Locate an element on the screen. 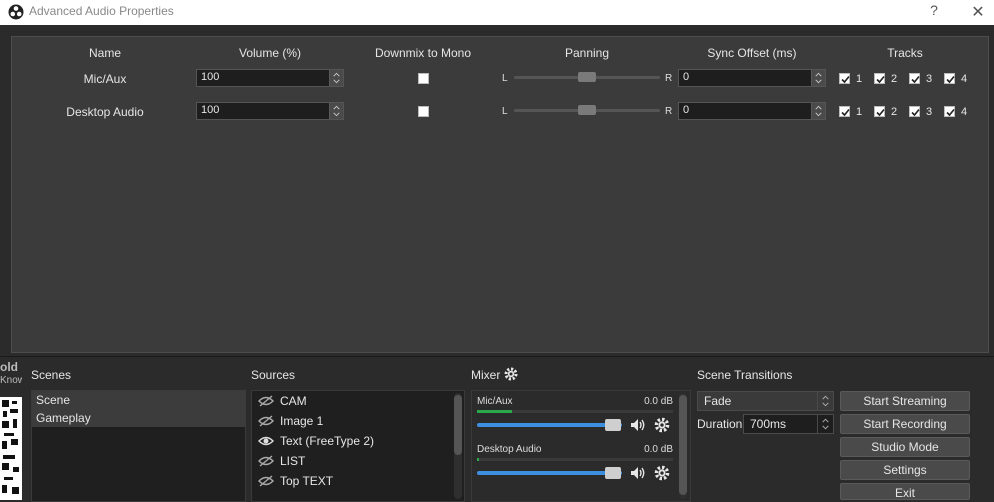  mixer-volume-slider-mic is located at coordinates (575, 425).